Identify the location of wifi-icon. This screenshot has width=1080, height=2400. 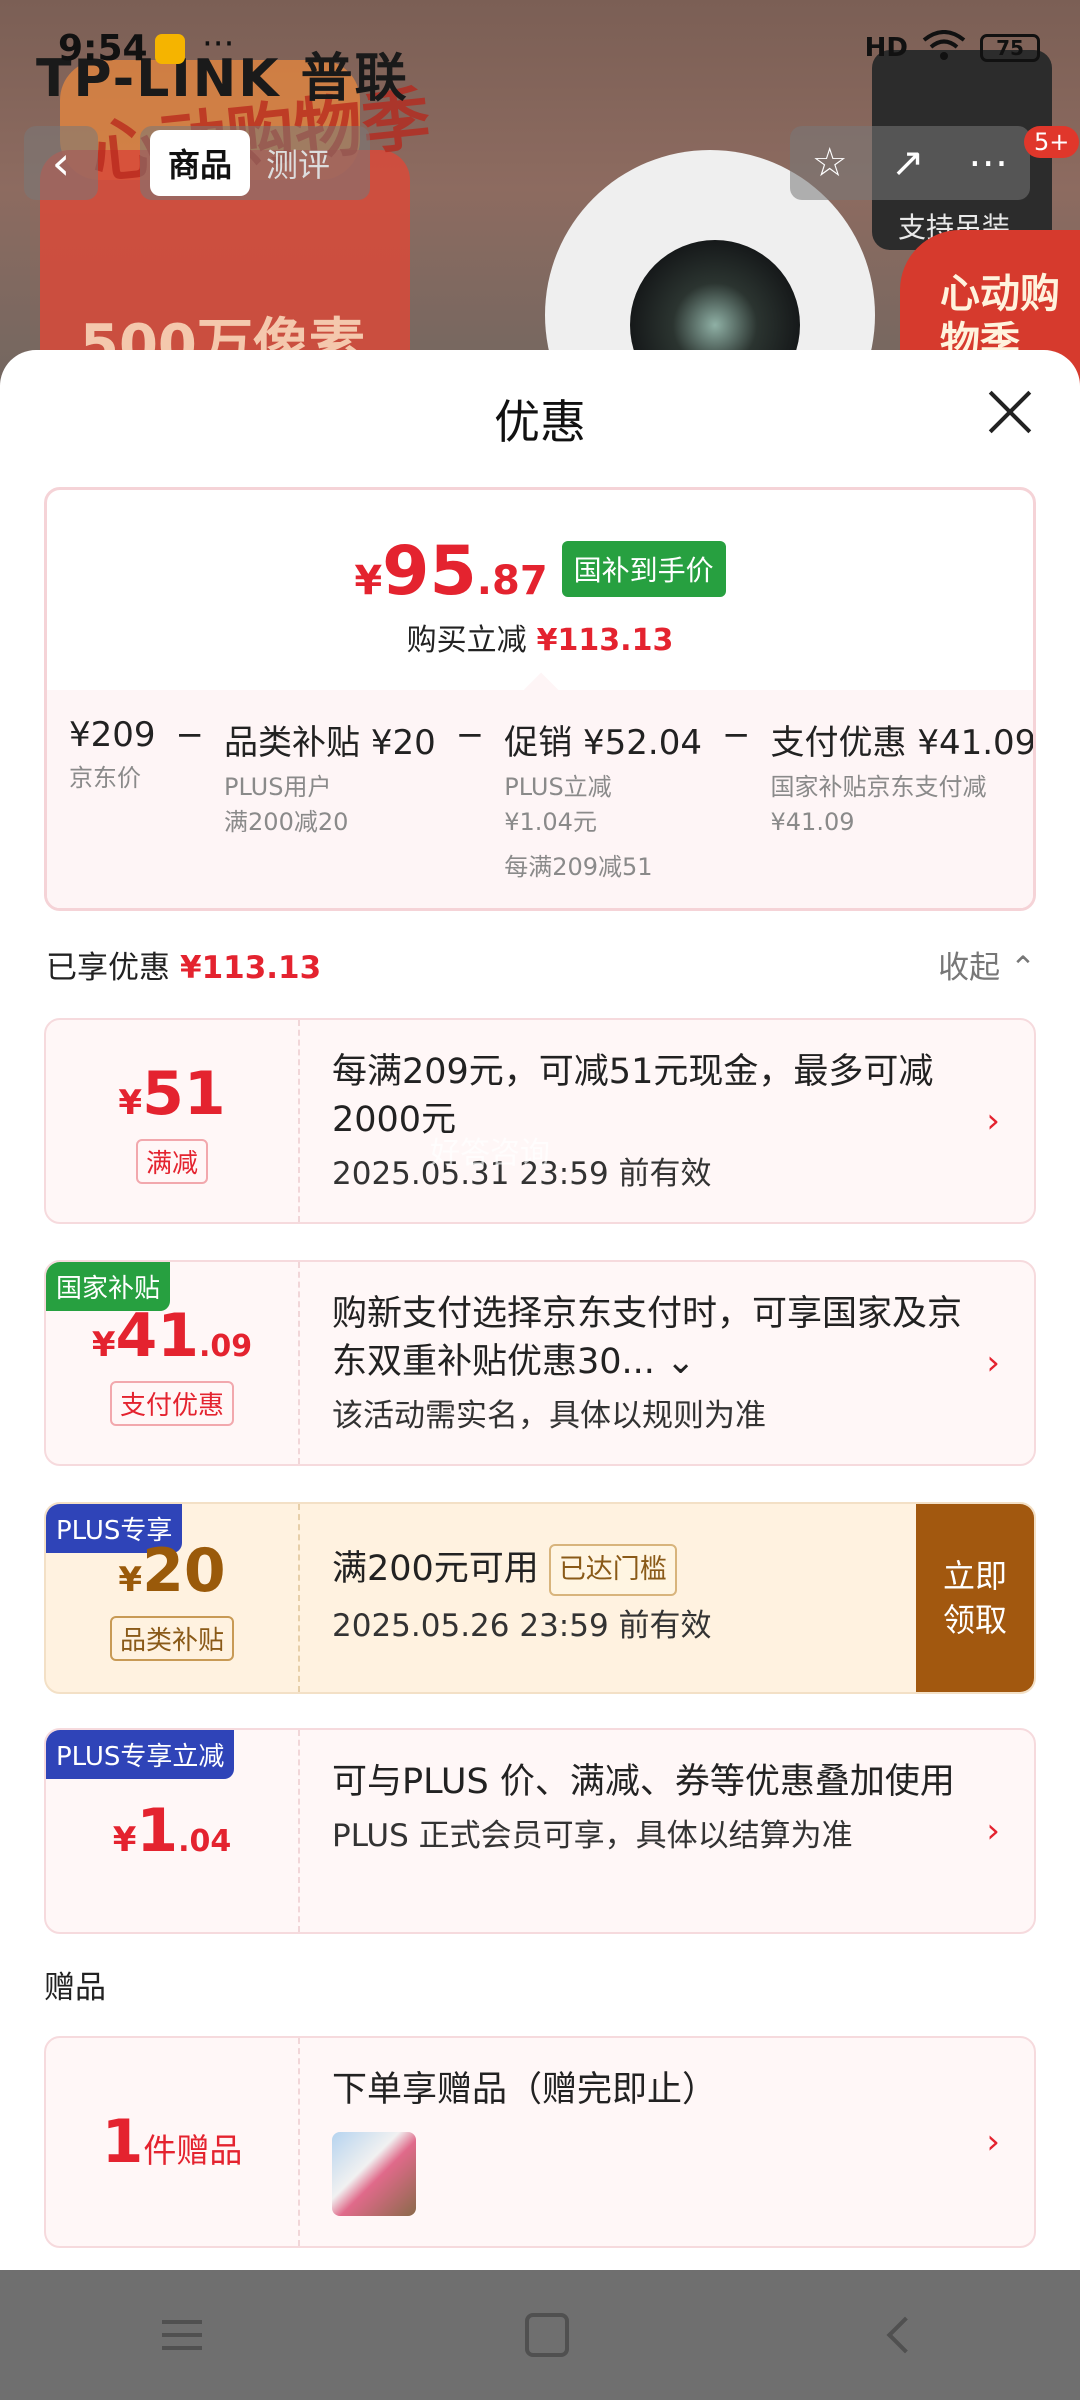
(944, 48).